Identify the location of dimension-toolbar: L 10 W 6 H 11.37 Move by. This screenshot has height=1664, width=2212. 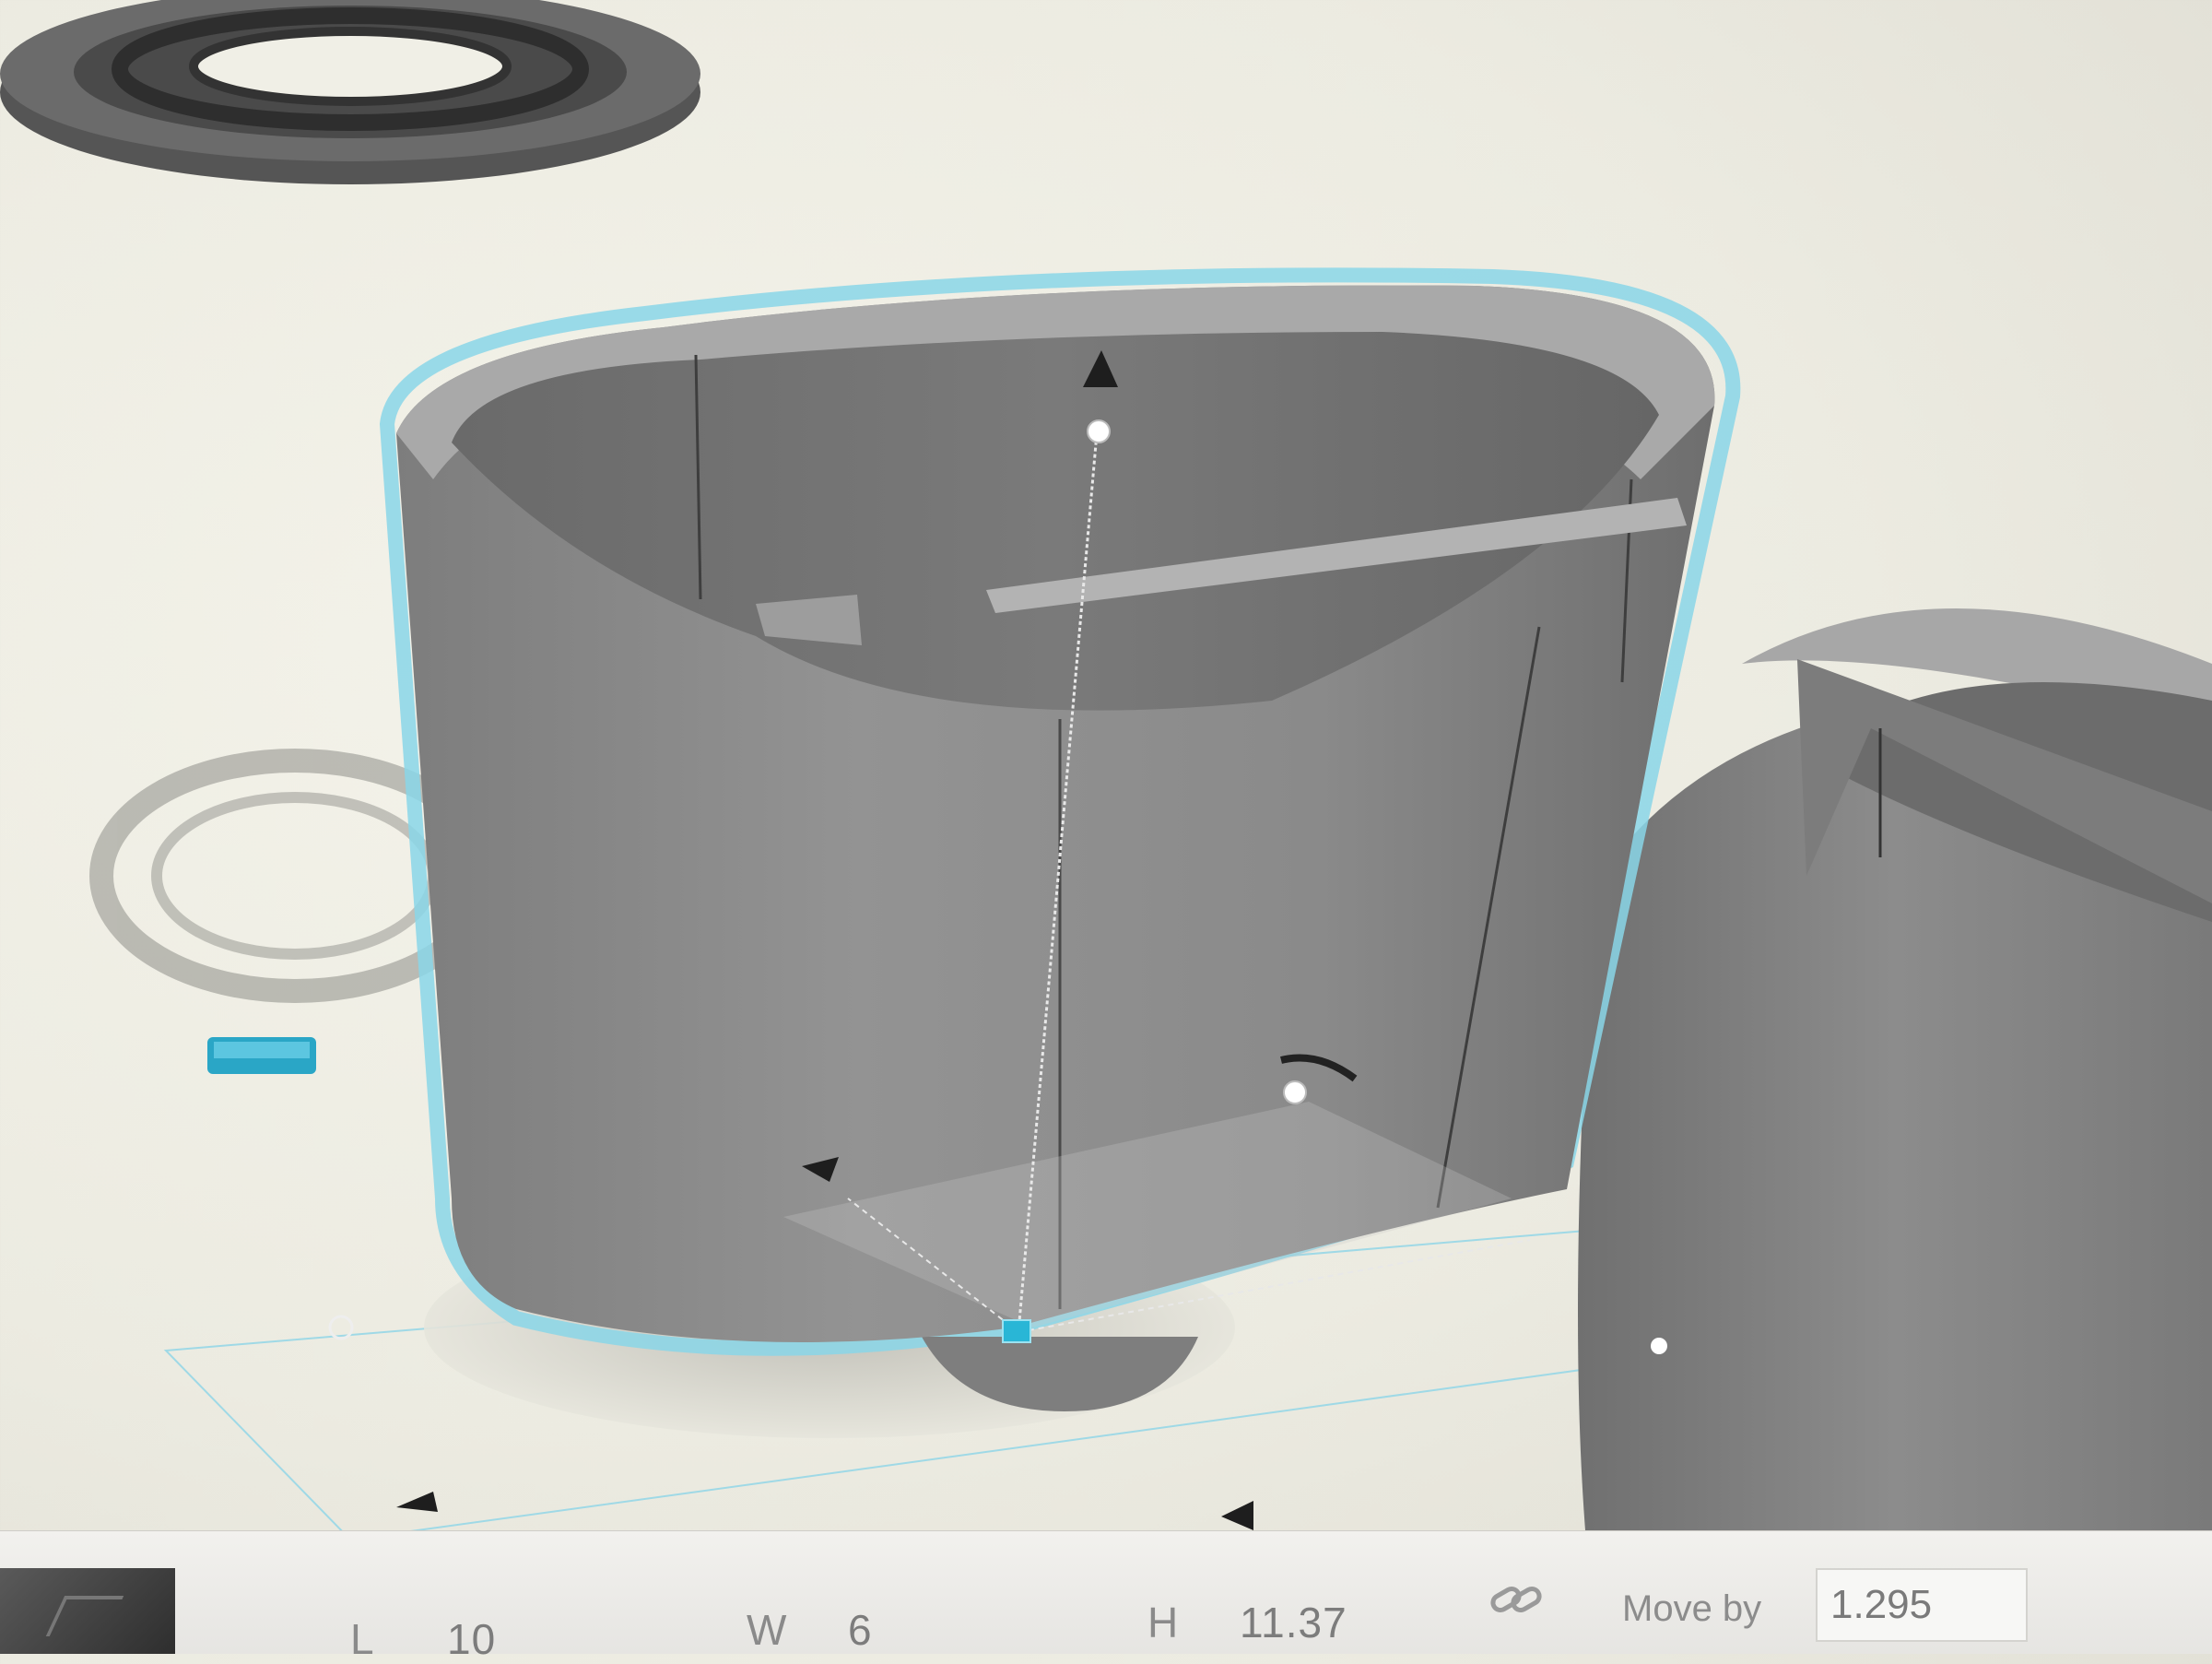
(1106, 1596).